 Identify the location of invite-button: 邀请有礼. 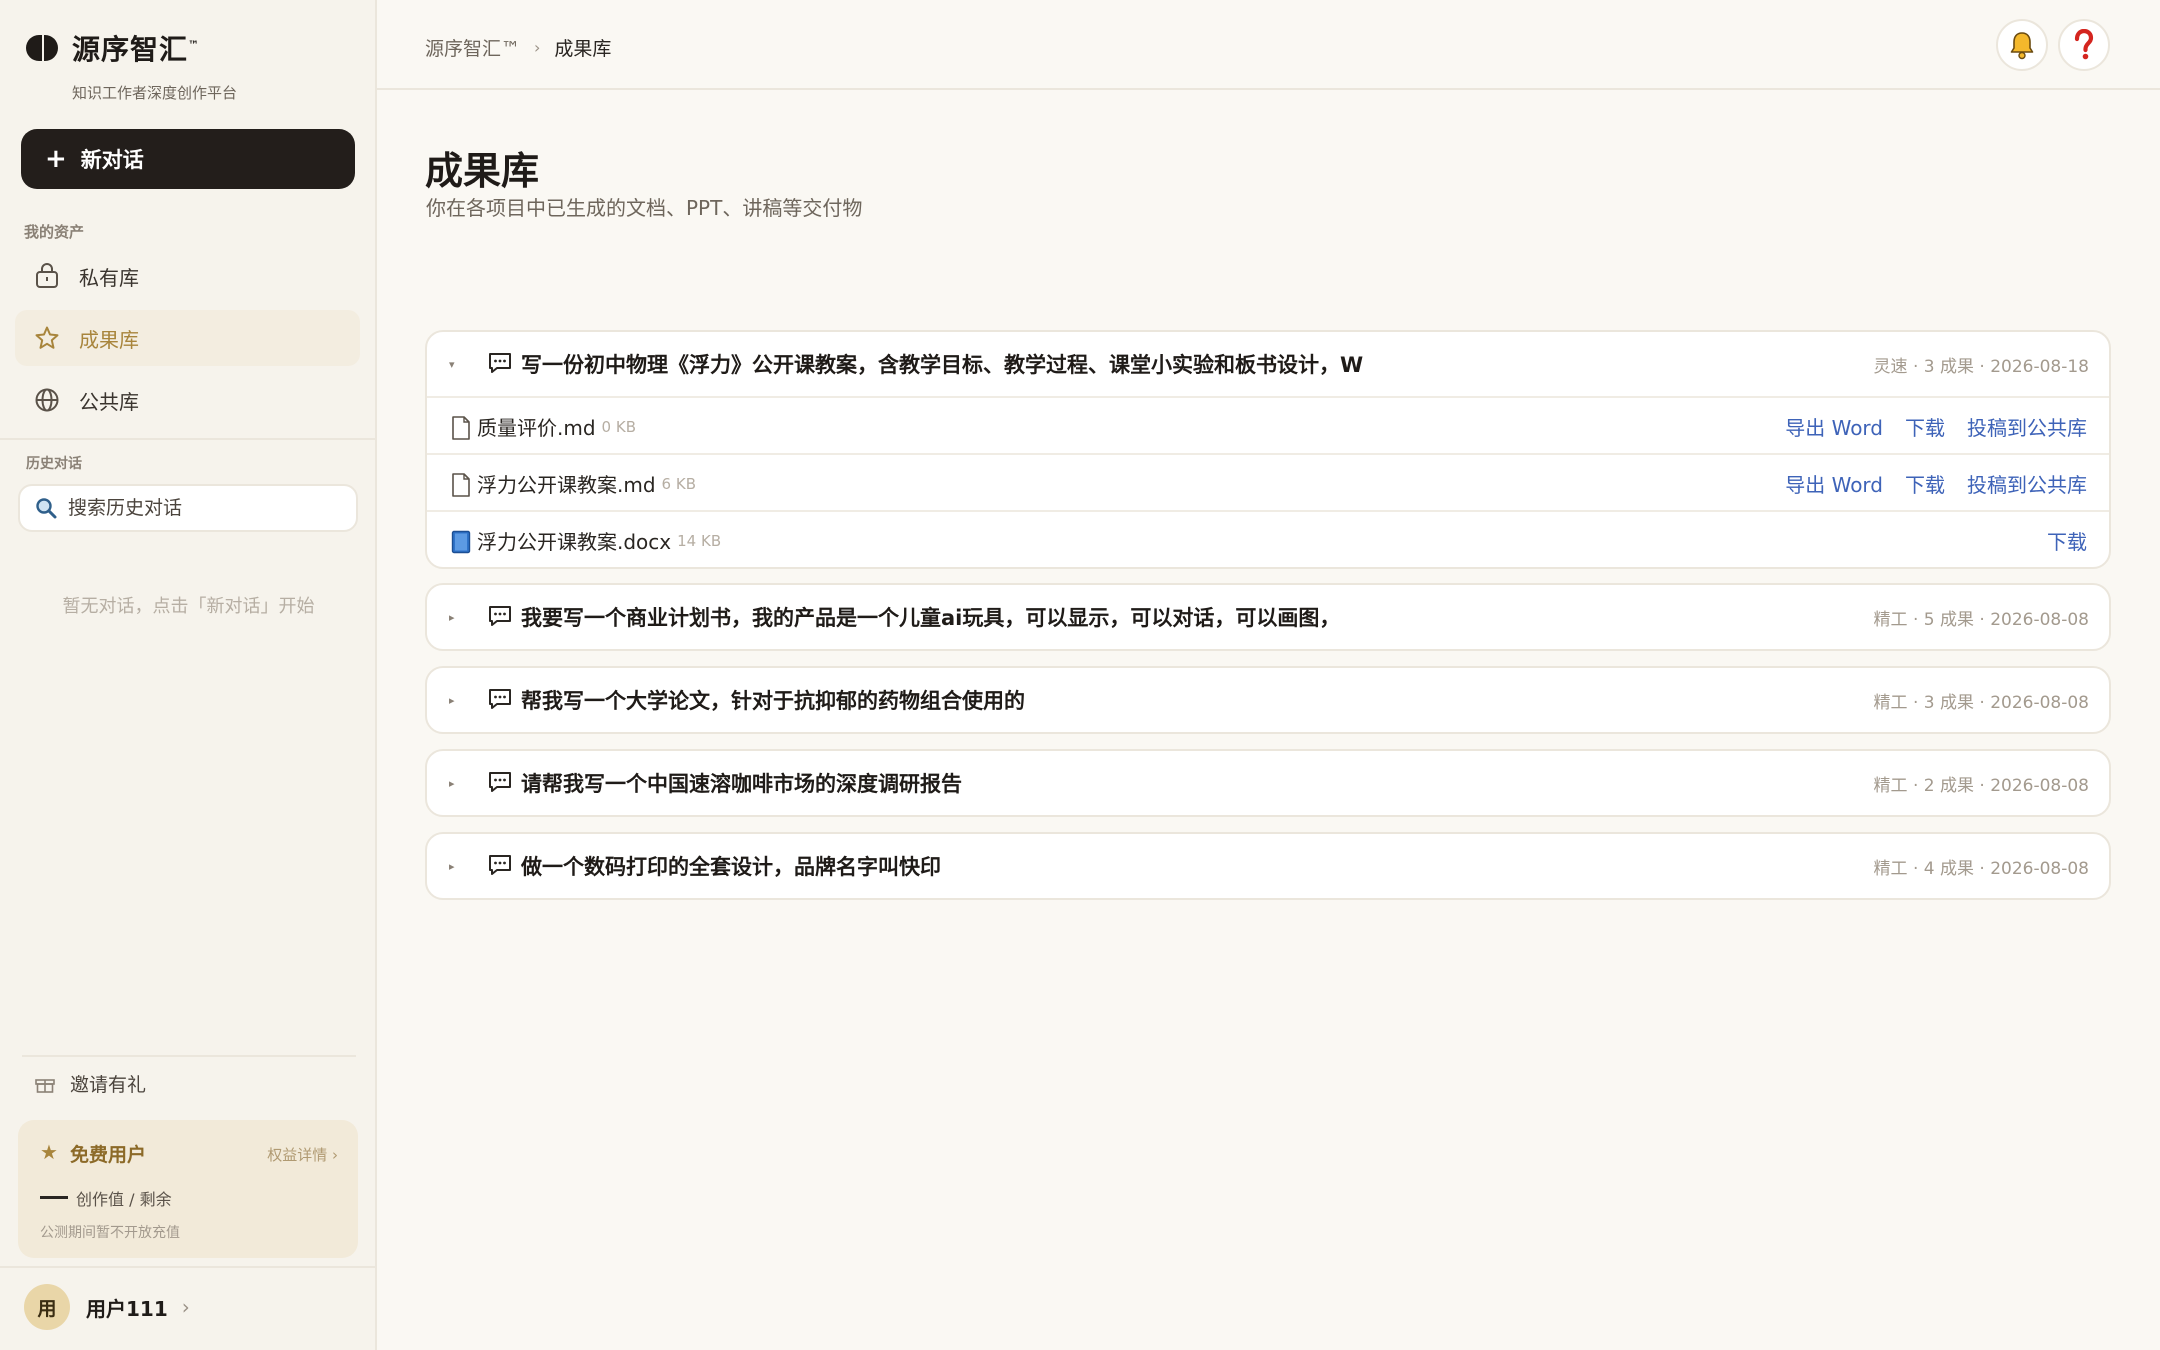
(90, 1083).